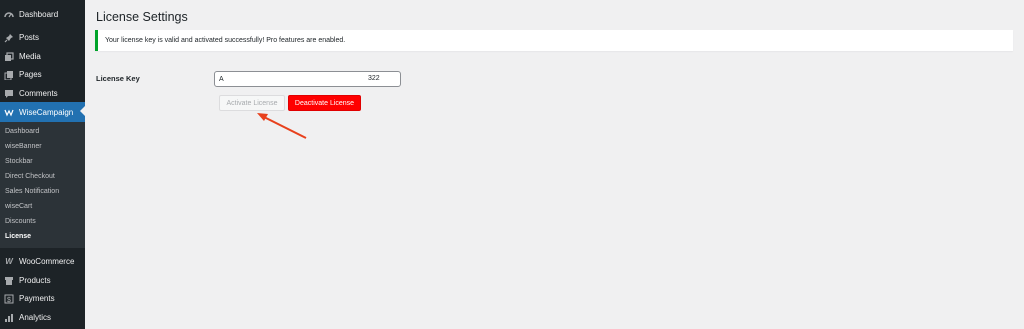  Describe the element at coordinates (35, 280) in the screenshot. I see `menu-label-products: Products` at that location.